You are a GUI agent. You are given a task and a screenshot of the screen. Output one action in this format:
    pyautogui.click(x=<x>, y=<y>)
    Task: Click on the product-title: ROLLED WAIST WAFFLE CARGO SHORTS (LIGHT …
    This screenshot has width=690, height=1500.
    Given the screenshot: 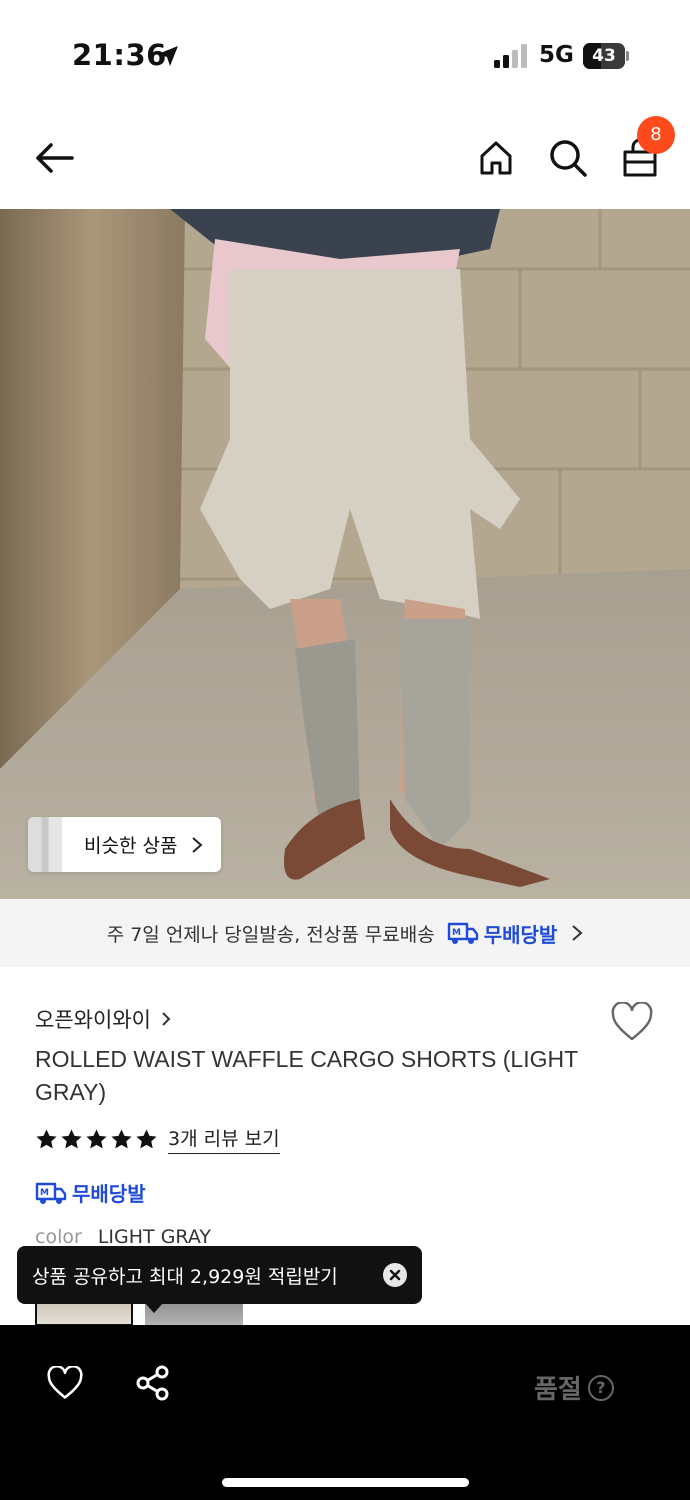 What is the action you would take?
    pyautogui.click(x=306, y=1075)
    